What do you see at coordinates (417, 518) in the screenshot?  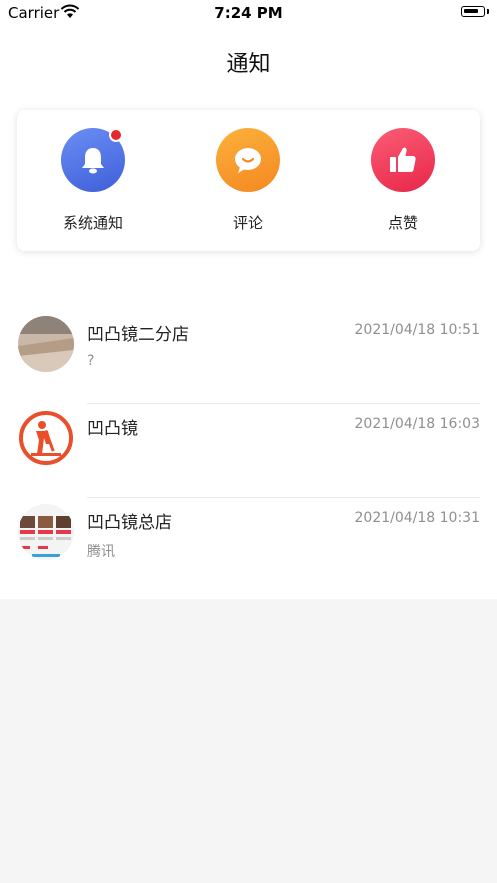 I see `timestamp: 2021/04/18 10:31` at bounding box center [417, 518].